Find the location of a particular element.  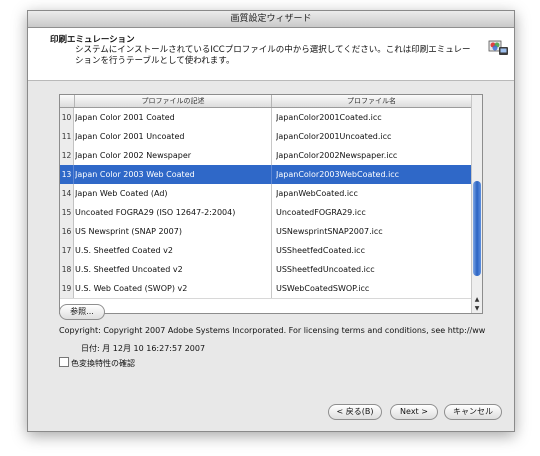

checkbox-label: 色変換特性の確認 is located at coordinates (103, 363).